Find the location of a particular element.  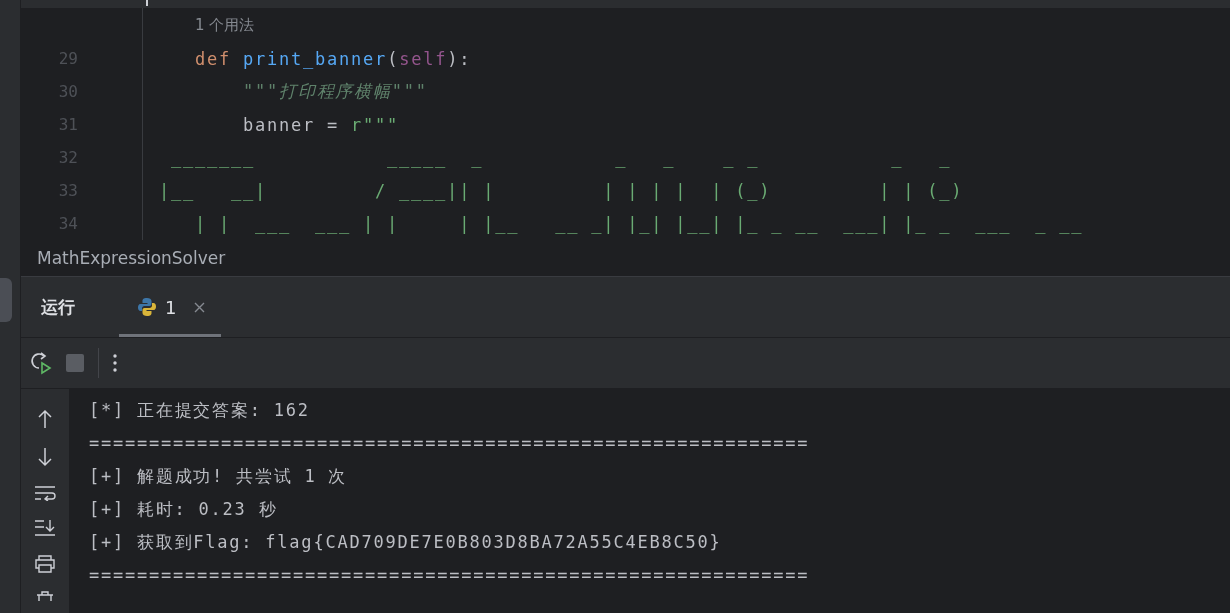

more-icon is located at coordinates (115, 363).